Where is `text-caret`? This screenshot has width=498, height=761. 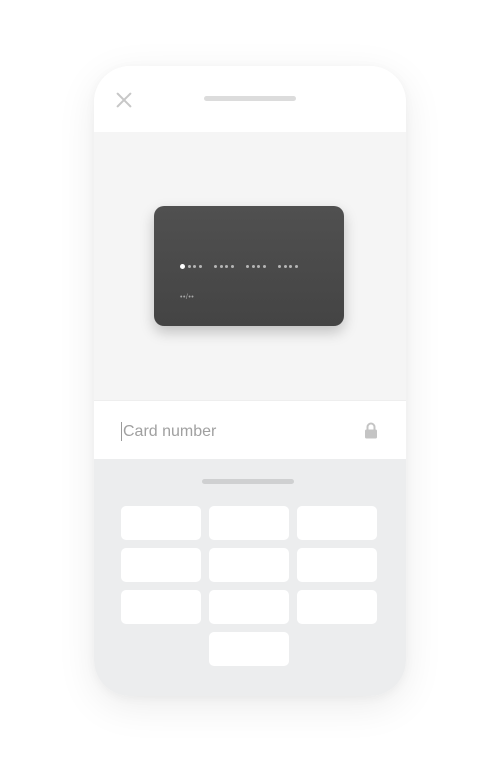 text-caret is located at coordinates (121, 431).